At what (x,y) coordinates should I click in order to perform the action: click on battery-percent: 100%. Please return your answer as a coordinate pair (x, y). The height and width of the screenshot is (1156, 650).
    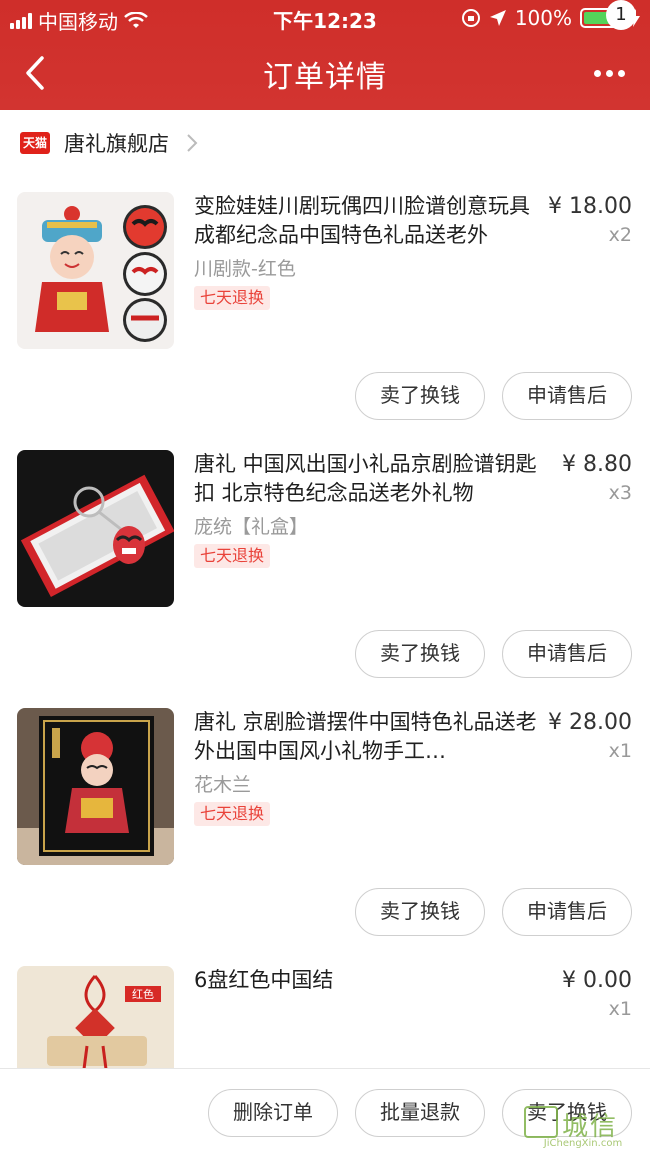
    Looking at the image, I should click on (543, 18).